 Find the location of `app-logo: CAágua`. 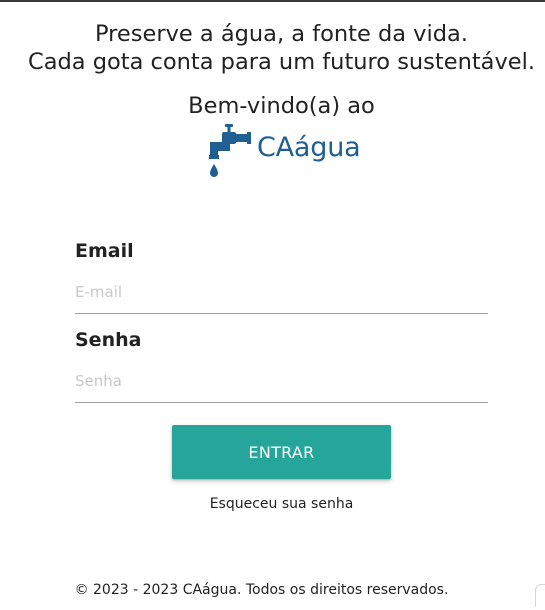

app-logo: CAágua is located at coordinates (284, 151).